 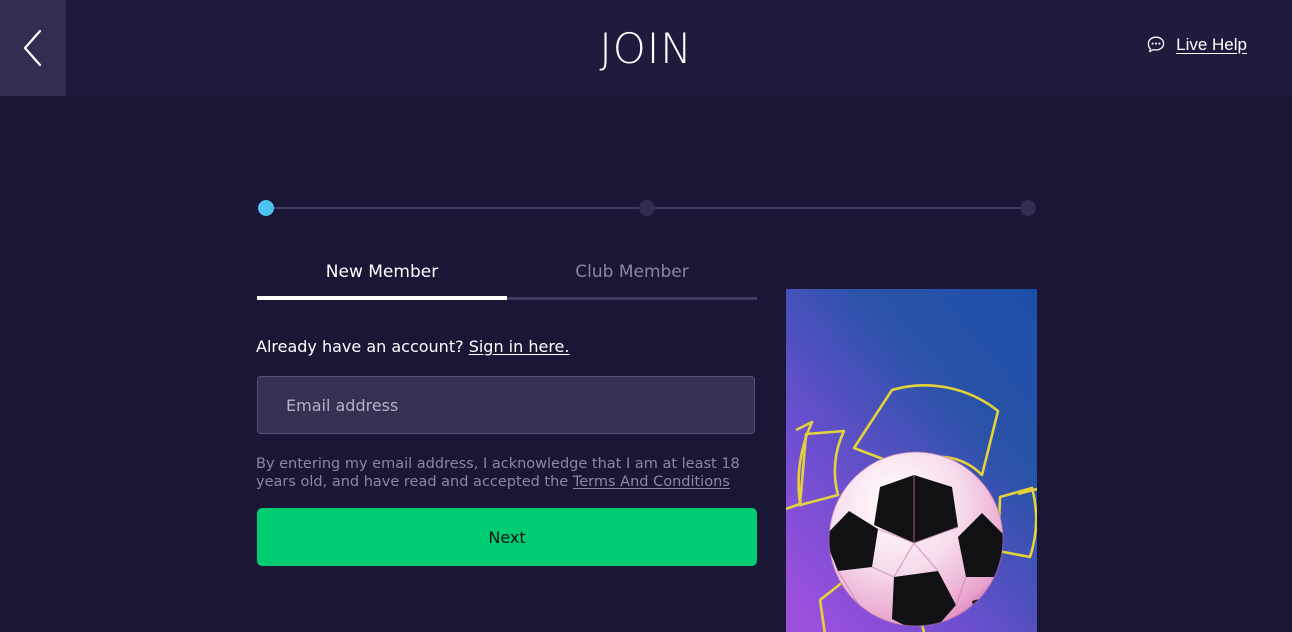 I want to click on signin-prompt-text: Already have an account?, so click(x=360, y=346).